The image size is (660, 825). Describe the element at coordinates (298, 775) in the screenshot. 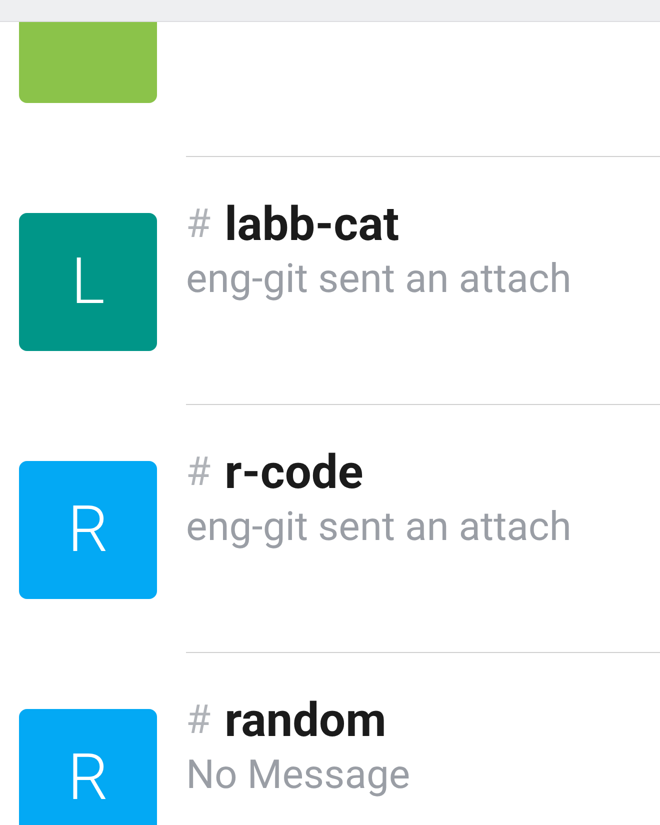

I see `message-preview: No Message` at that location.